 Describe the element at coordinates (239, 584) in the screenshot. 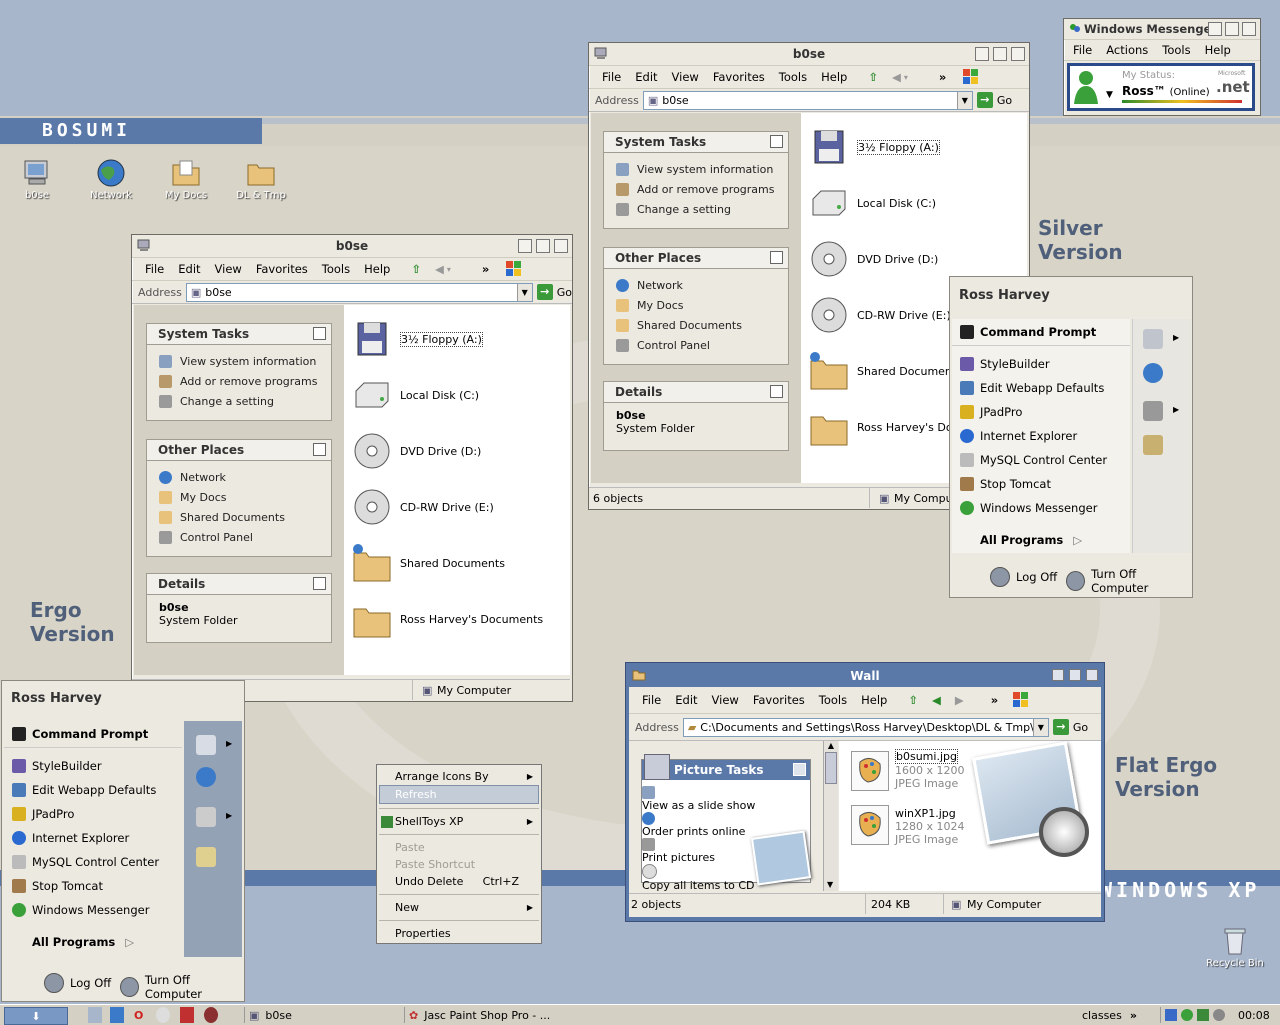

I see `panel-header: Details` at that location.